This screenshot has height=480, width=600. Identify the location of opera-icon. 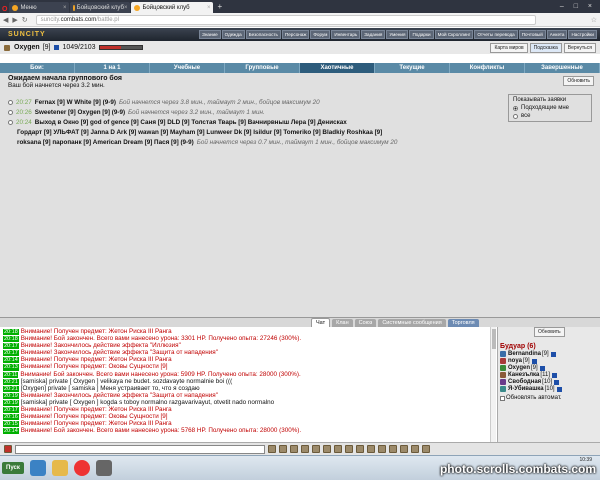
(81, 468).